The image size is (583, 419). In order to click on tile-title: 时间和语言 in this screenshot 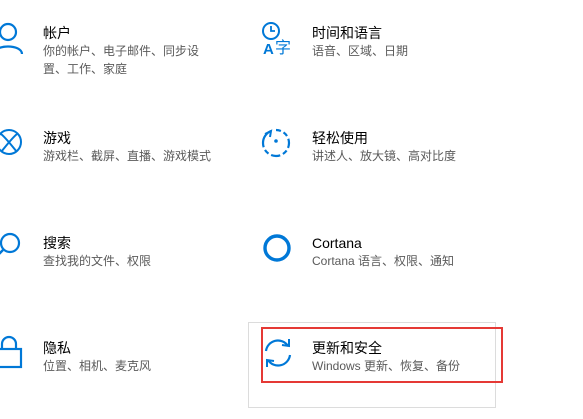, I will do `click(347, 33)`.